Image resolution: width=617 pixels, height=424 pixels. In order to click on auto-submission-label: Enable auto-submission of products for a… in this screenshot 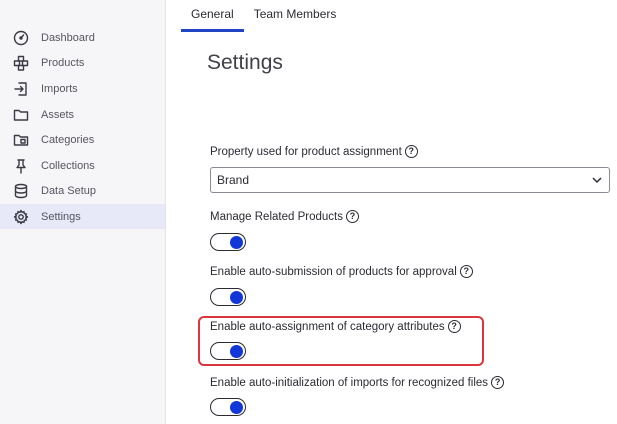, I will do `click(341, 271)`.